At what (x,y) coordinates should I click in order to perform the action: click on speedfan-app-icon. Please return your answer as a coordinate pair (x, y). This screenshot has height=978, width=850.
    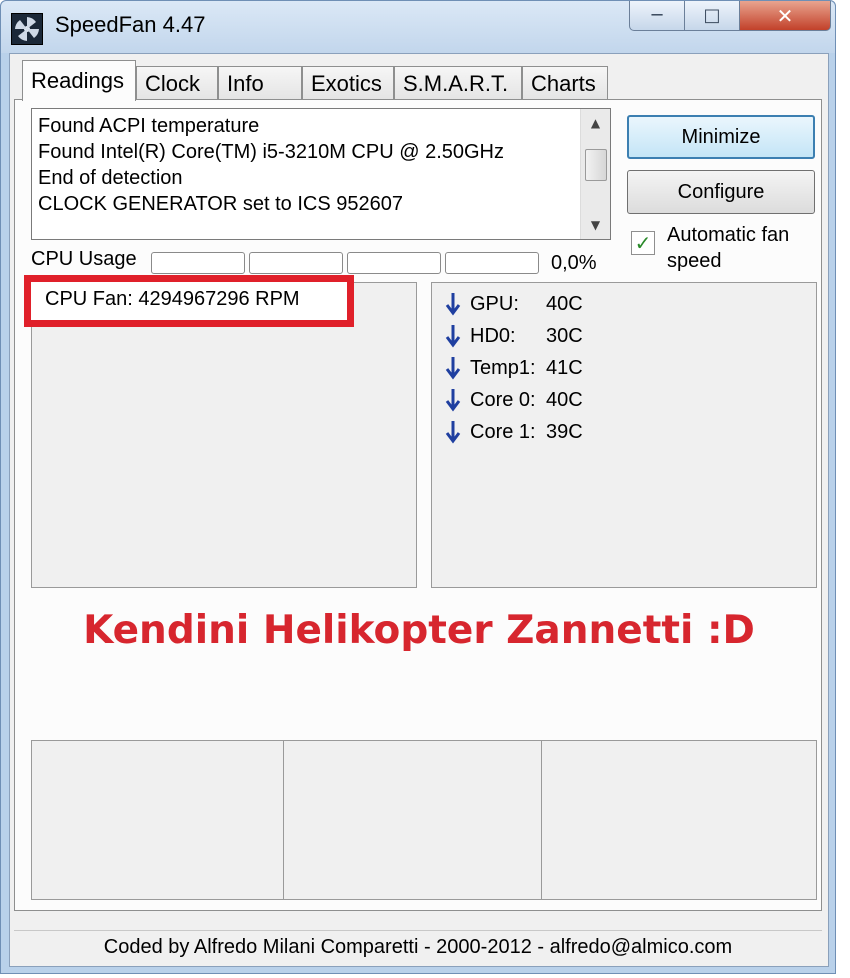
    Looking at the image, I should click on (27, 29).